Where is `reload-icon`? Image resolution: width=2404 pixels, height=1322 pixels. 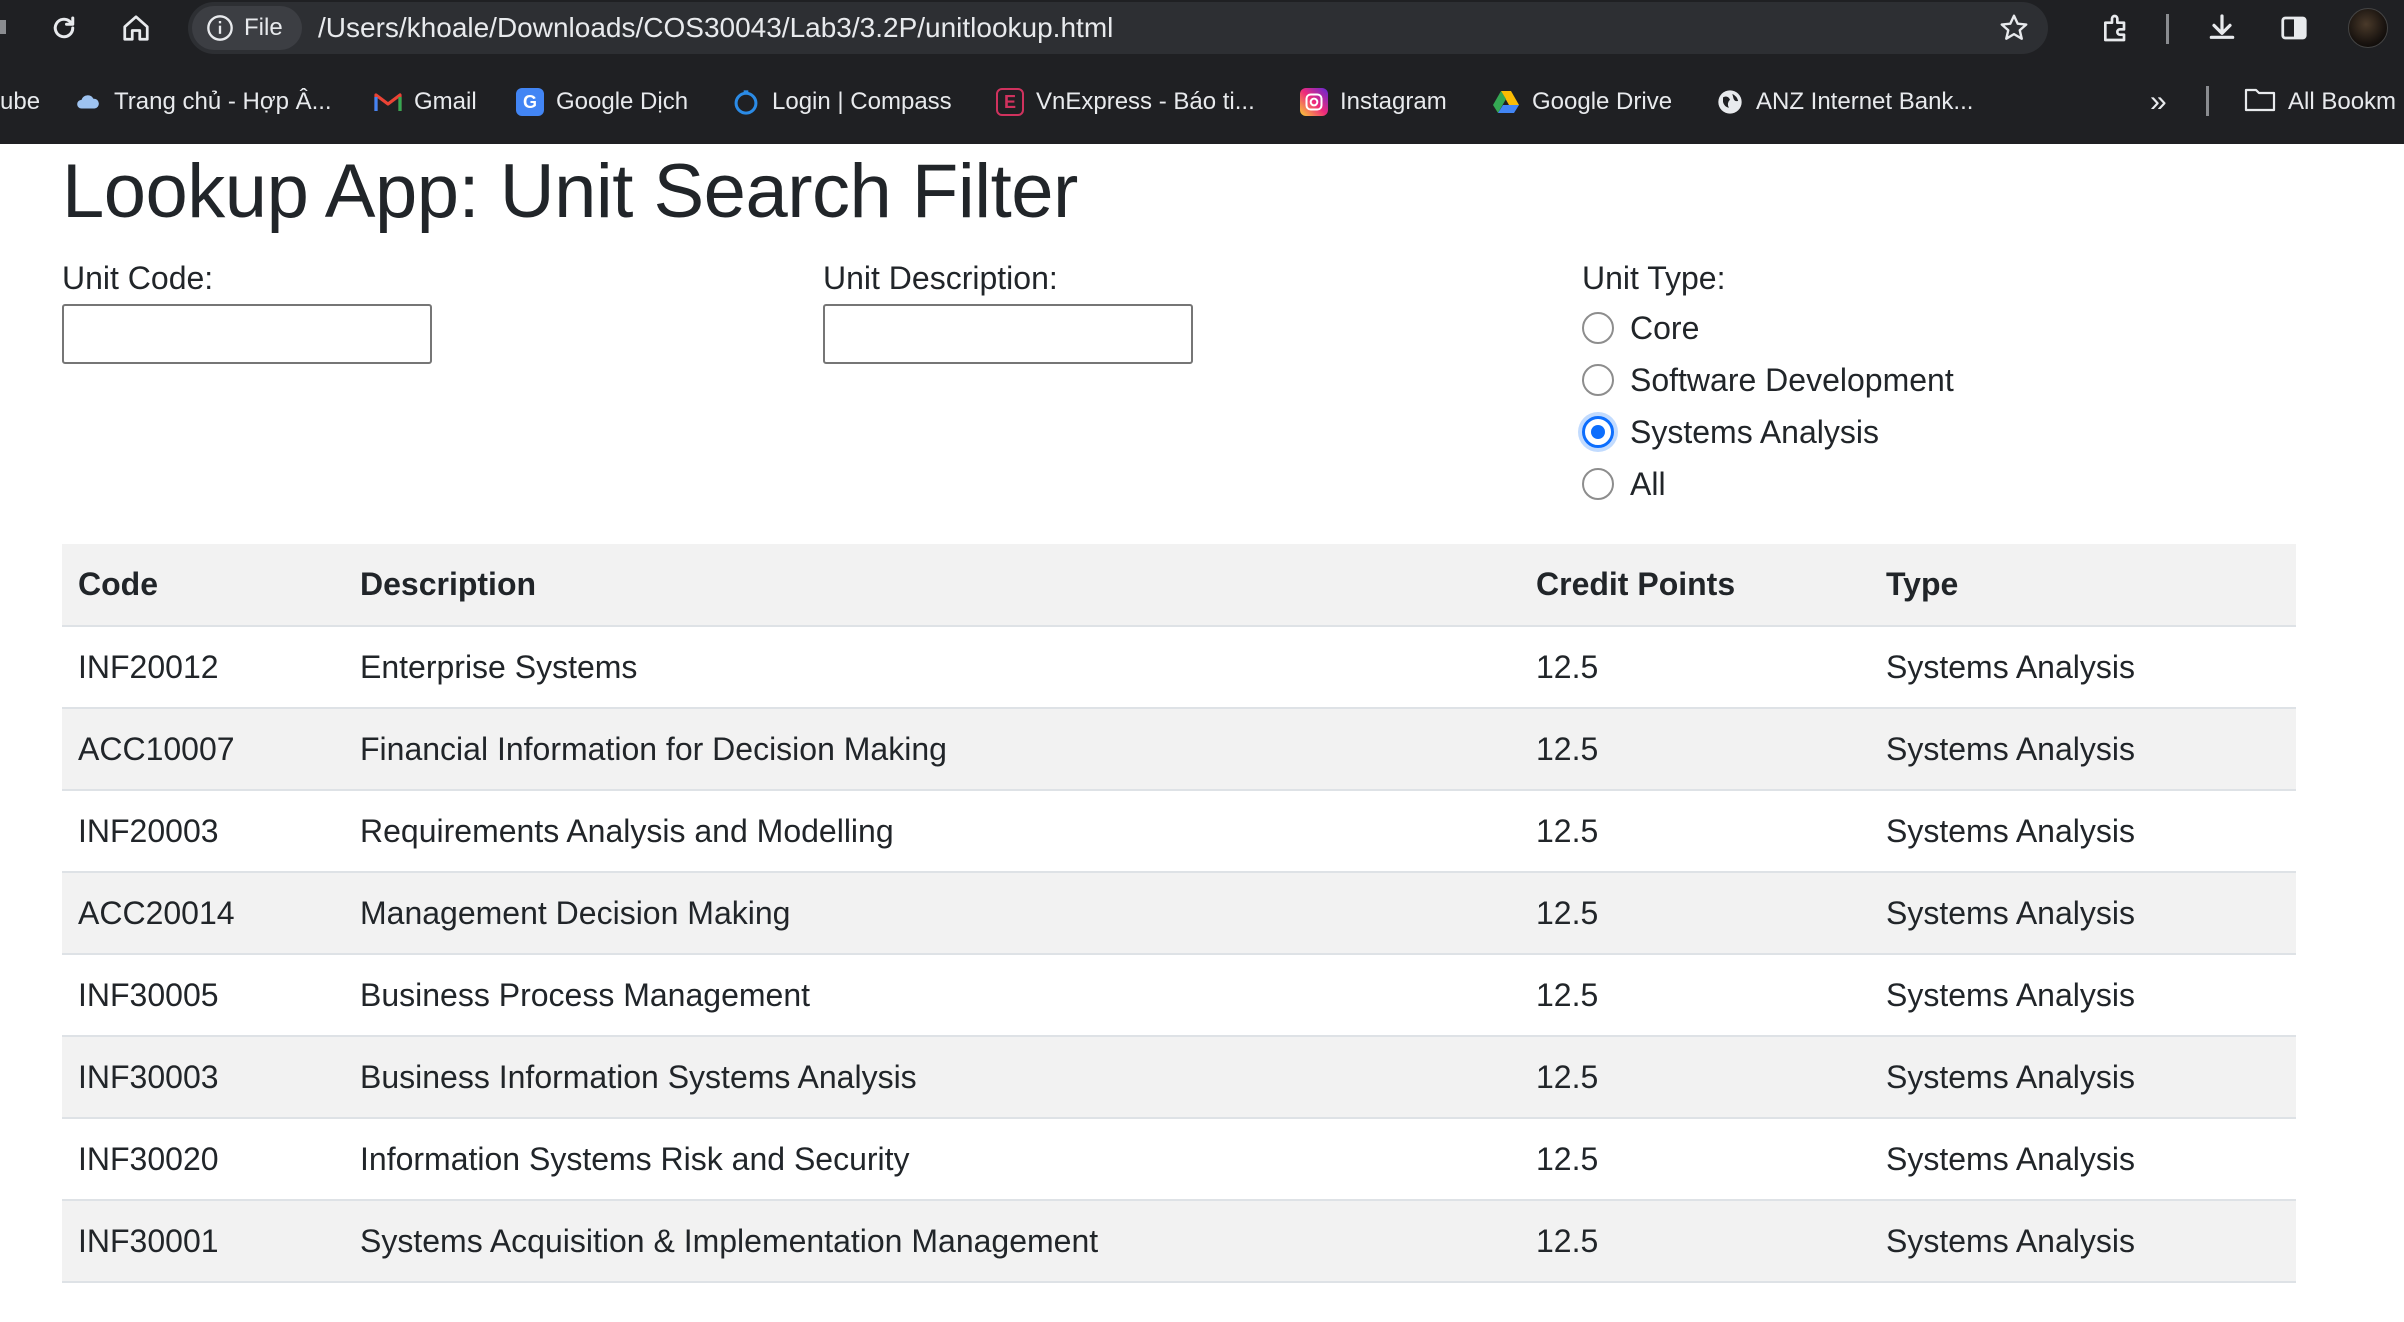
reload-icon is located at coordinates (64, 28).